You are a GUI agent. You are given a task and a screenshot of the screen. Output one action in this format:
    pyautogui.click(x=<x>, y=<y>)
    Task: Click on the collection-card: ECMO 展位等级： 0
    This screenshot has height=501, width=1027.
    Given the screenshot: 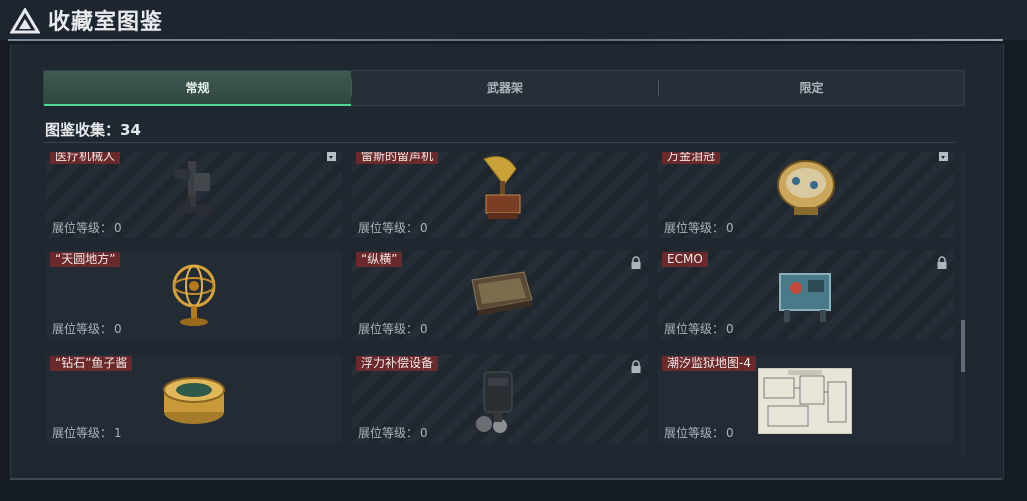 What is the action you would take?
    pyautogui.click(x=806, y=294)
    